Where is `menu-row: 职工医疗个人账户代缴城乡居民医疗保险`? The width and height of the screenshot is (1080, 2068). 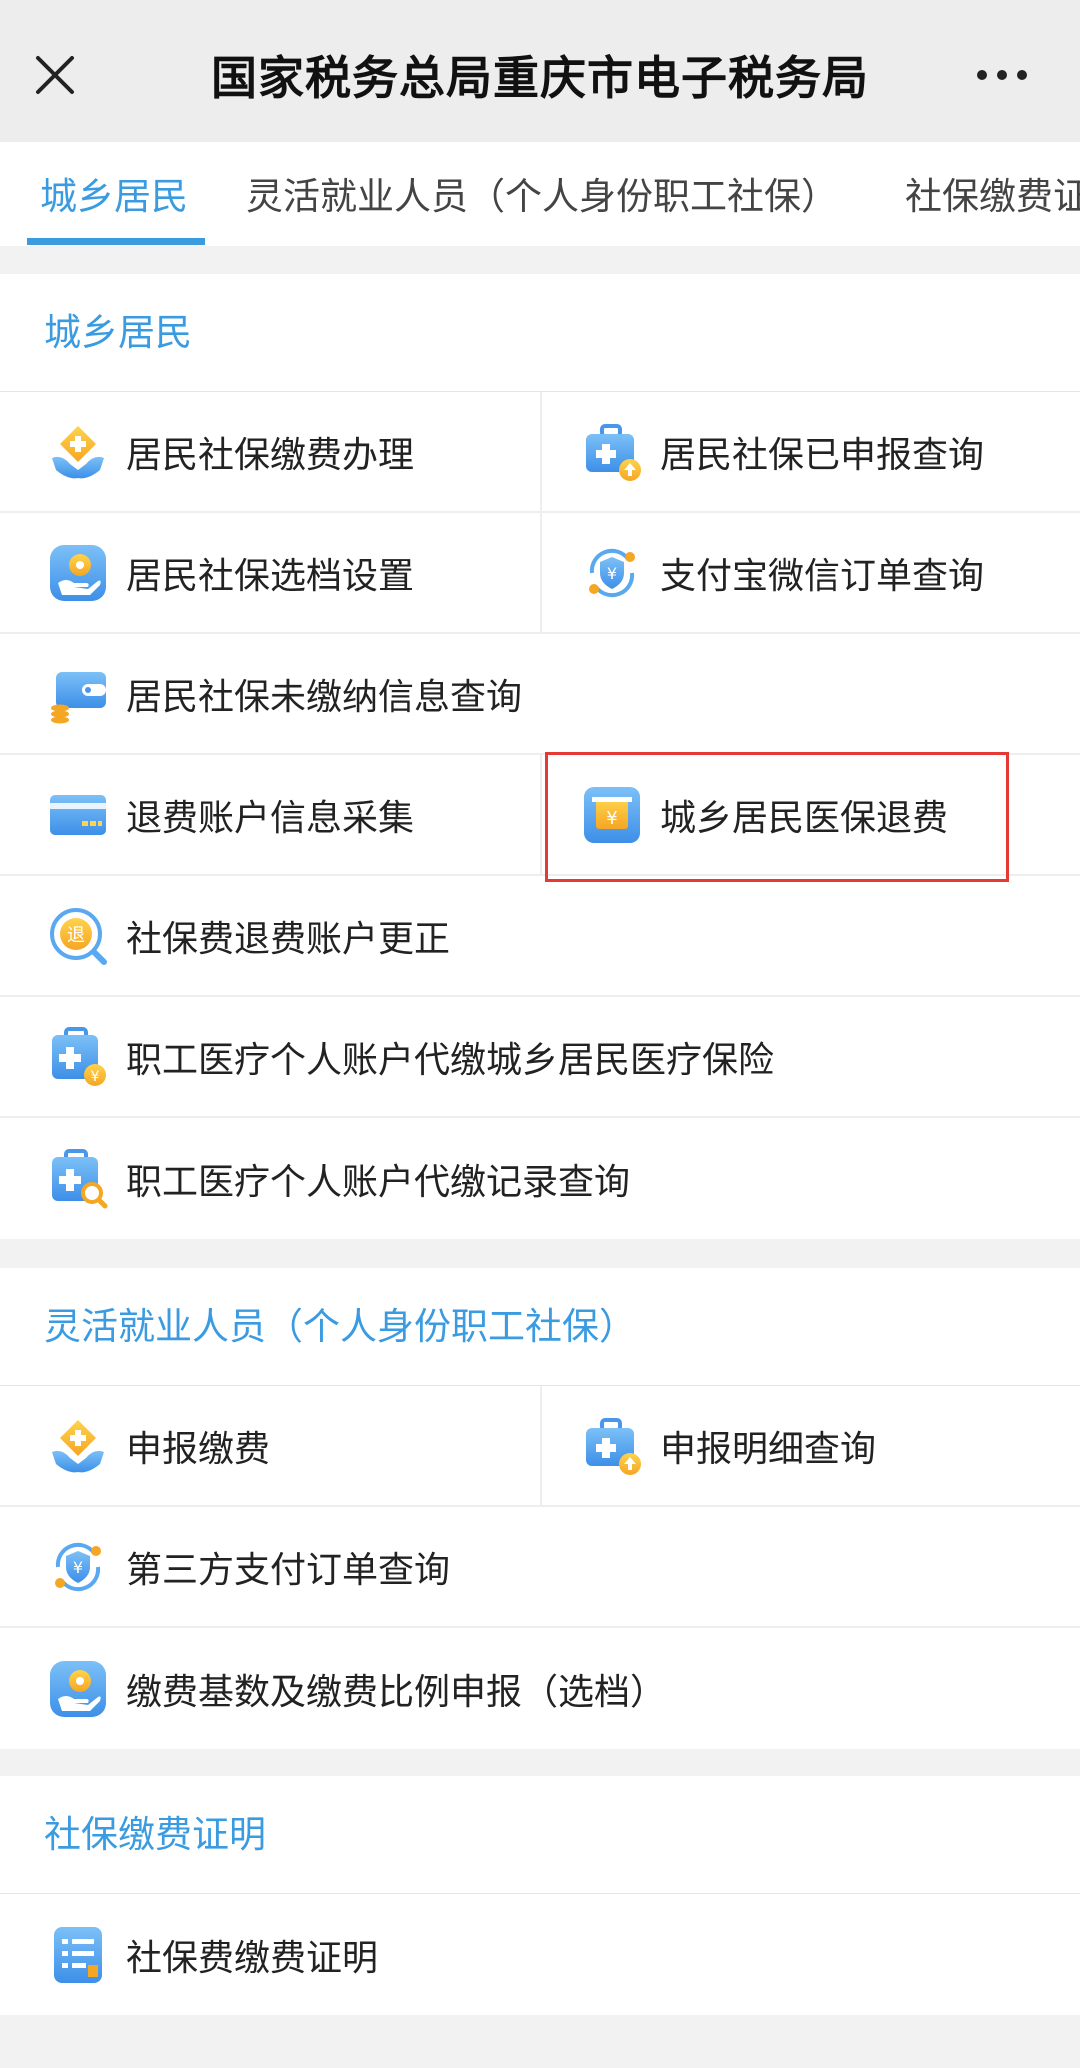
menu-row: 职工医疗个人账户代缴城乡居民医疗保险 is located at coordinates (540, 1057).